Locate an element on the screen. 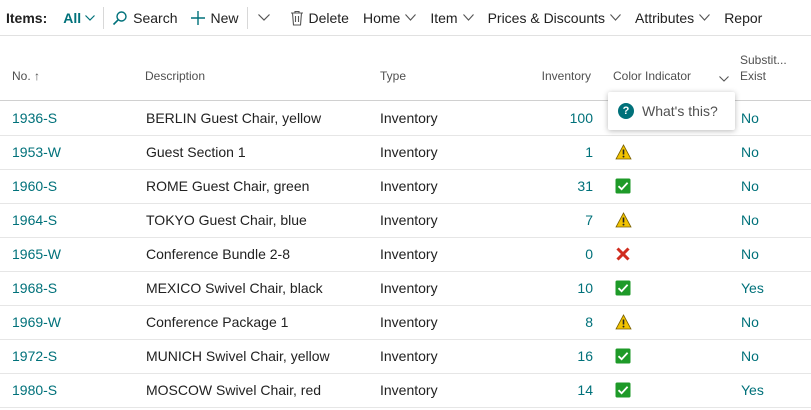 The height and width of the screenshot is (410, 811). menu-home: Home is located at coordinates (389, 17).